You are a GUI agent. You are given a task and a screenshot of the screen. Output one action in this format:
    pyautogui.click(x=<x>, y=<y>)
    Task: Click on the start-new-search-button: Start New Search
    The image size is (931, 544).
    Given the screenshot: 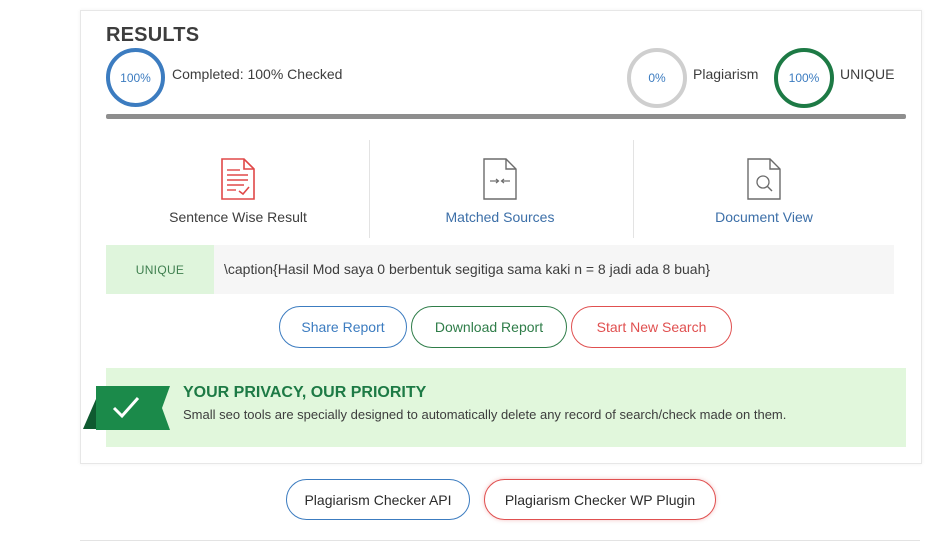 What is the action you would take?
    pyautogui.click(x=651, y=327)
    